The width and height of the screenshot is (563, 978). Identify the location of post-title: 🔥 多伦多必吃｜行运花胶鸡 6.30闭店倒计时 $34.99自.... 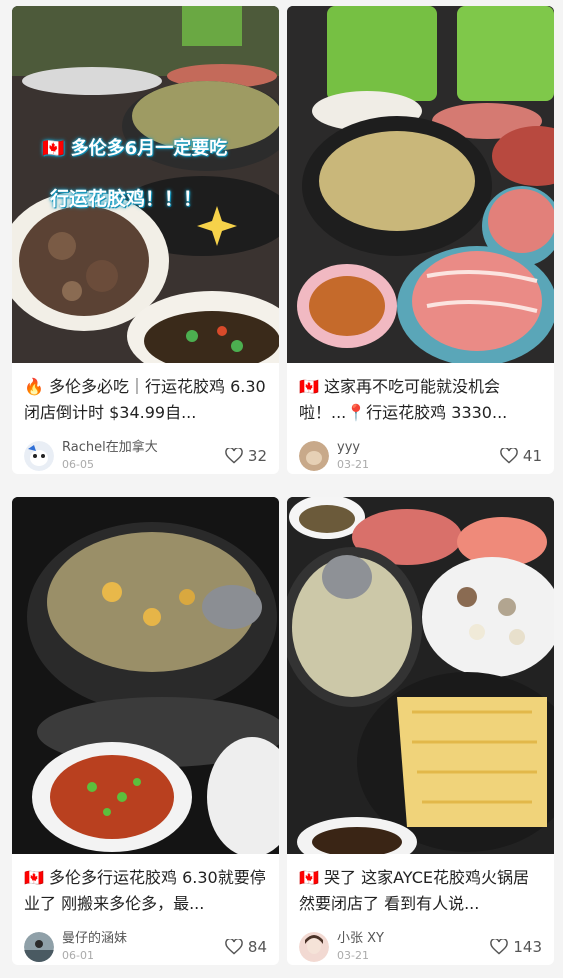
(145, 394).